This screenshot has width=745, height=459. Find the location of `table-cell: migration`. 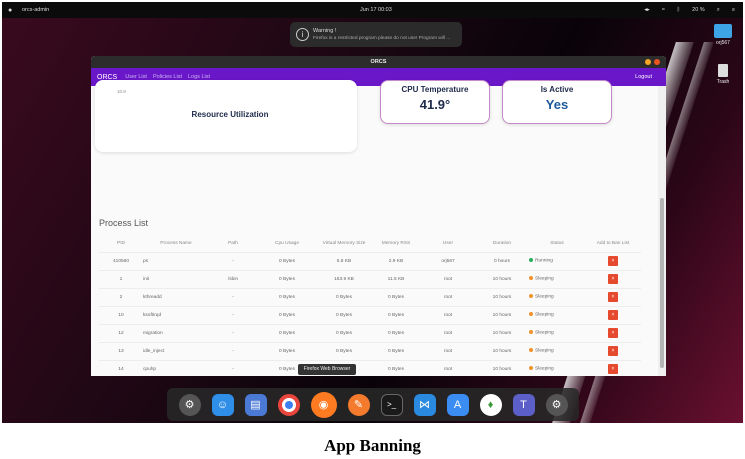

table-cell: migration is located at coordinates (176, 332).